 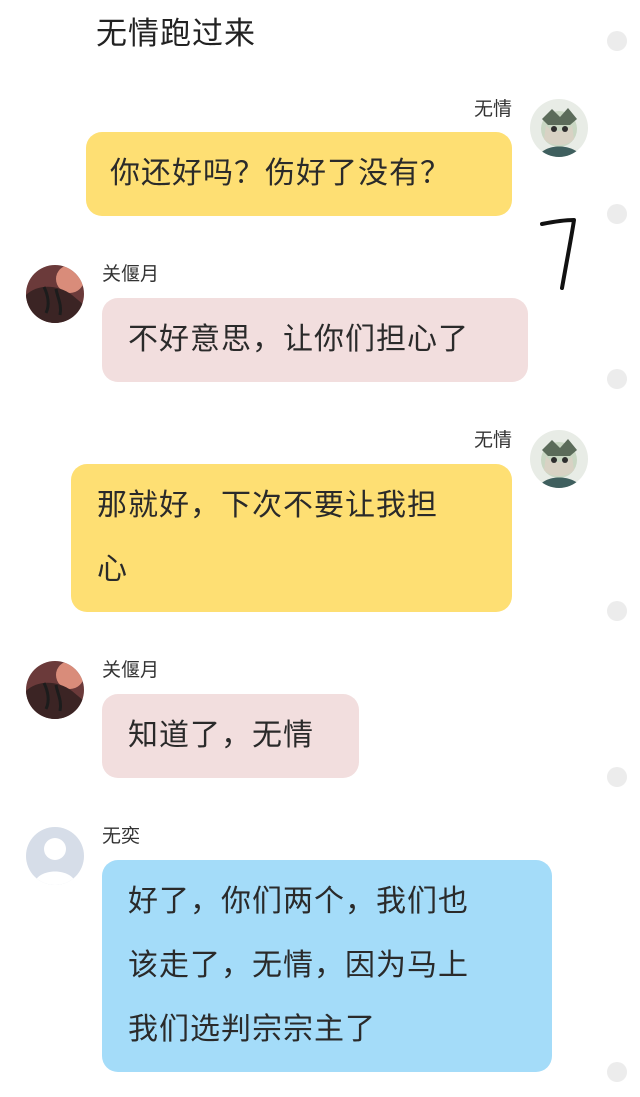 What do you see at coordinates (230, 736) in the screenshot?
I see `message-bubble: 知道了，无情` at bounding box center [230, 736].